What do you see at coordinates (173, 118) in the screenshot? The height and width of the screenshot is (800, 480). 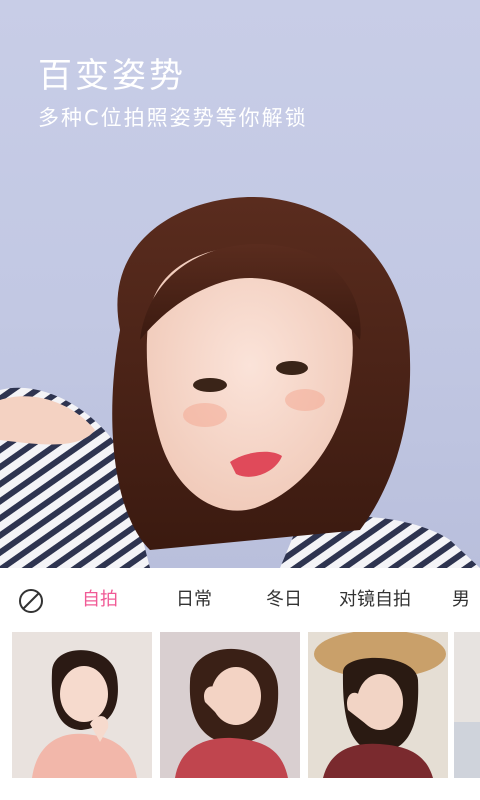 I see `hero-subtitle: 多种C位拍照姿势等你解锁` at bounding box center [173, 118].